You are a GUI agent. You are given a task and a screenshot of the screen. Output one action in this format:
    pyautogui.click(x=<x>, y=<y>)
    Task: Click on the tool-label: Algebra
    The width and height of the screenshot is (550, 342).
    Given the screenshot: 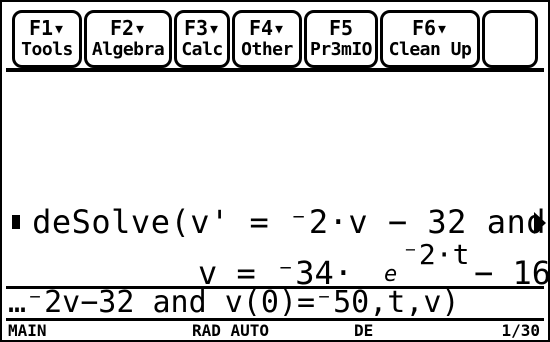 What is the action you would take?
    pyautogui.click(x=128, y=49)
    